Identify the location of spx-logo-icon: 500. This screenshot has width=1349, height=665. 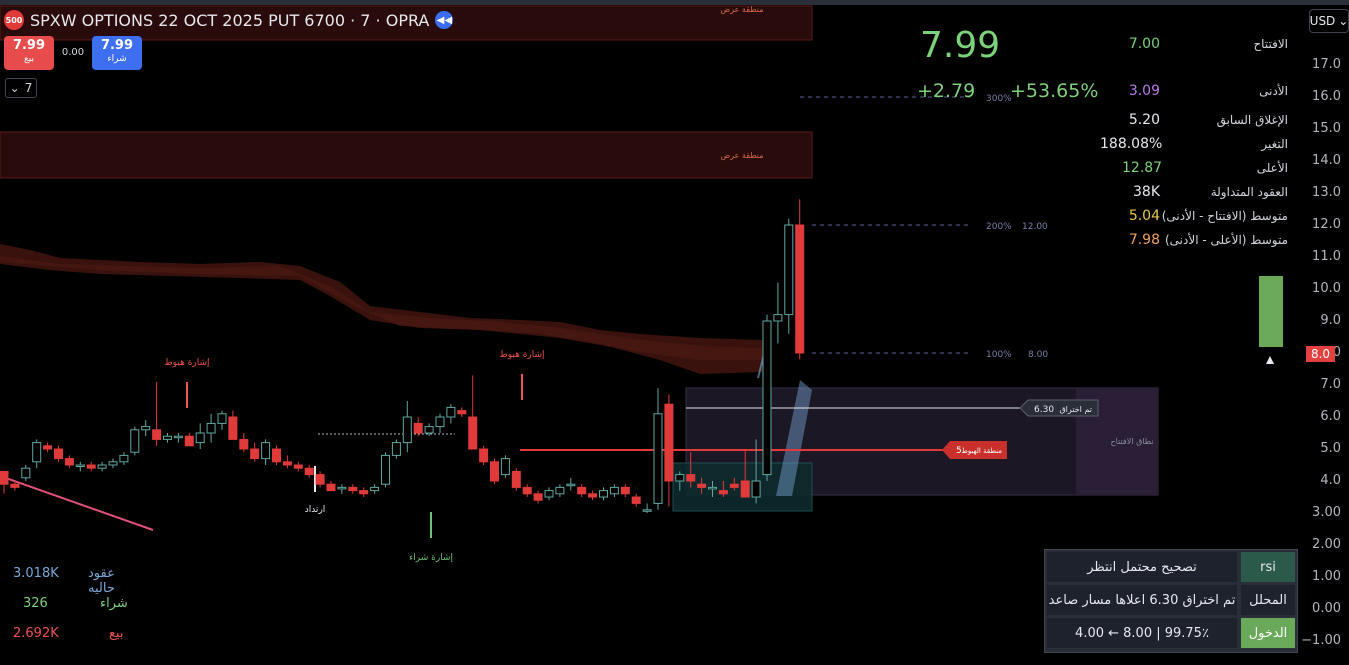
(14, 20).